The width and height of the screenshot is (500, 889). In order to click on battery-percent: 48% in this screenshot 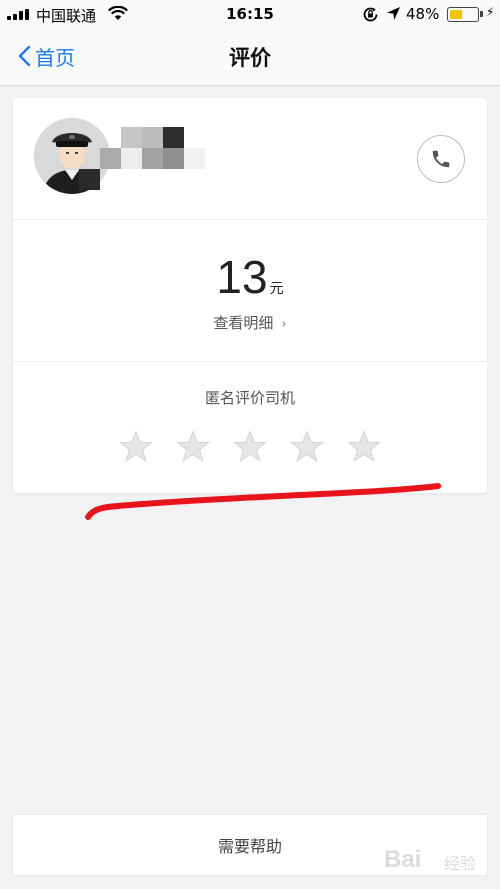, I will do `click(423, 14)`.